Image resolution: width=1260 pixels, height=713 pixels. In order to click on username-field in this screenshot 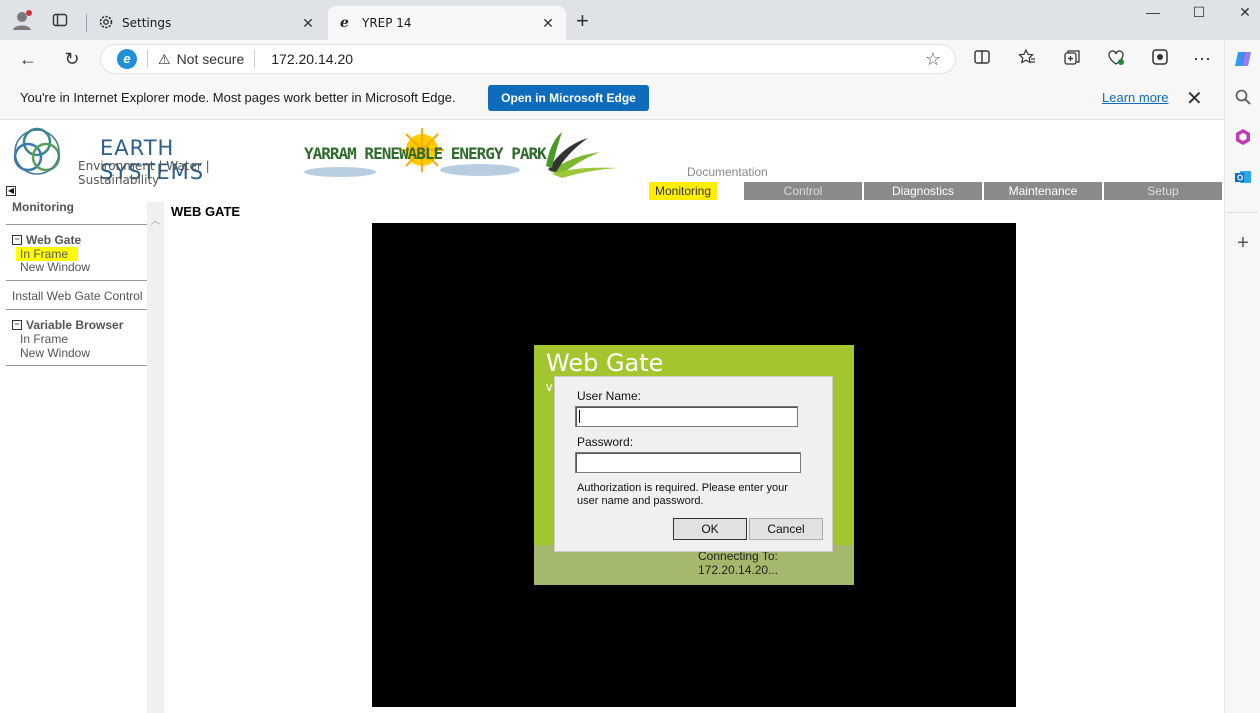, I will do `click(686, 416)`.